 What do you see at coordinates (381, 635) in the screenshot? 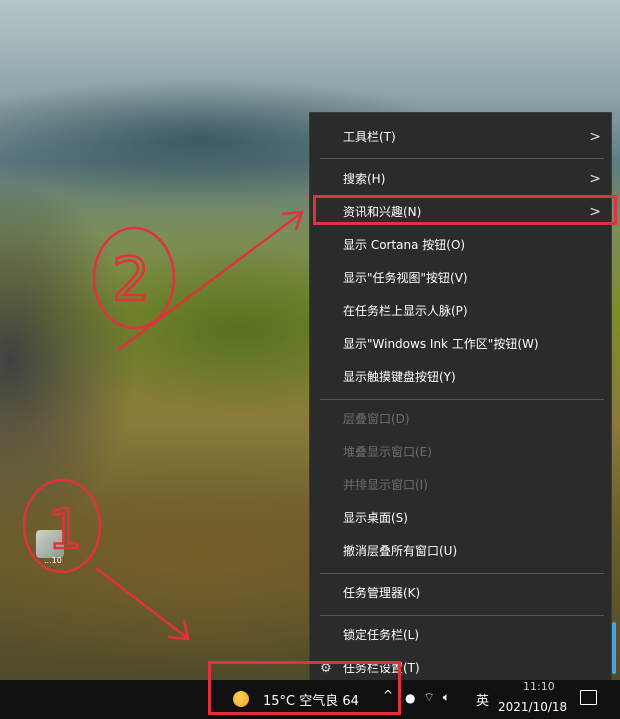
I see `menu-item-label: 锁定任务栏(L)` at bounding box center [381, 635].